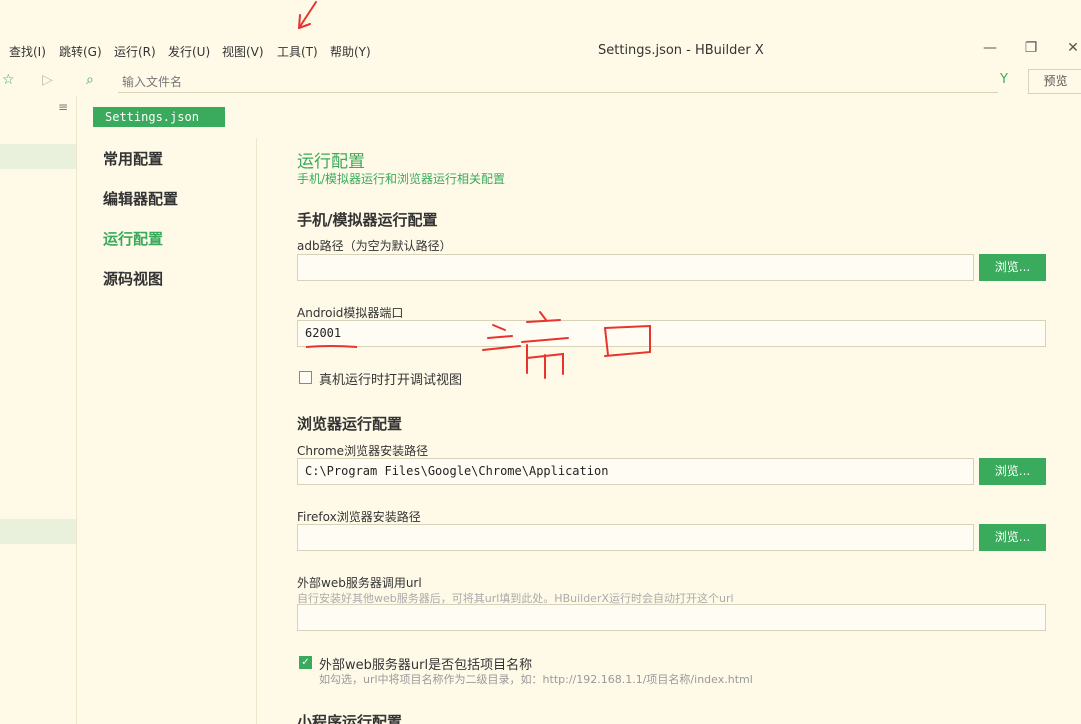 This screenshot has height=724, width=1081. Describe the element at coordinates (350, 313) in the screenshot. I see `android-port-label: Android模拟器端口` at that location.